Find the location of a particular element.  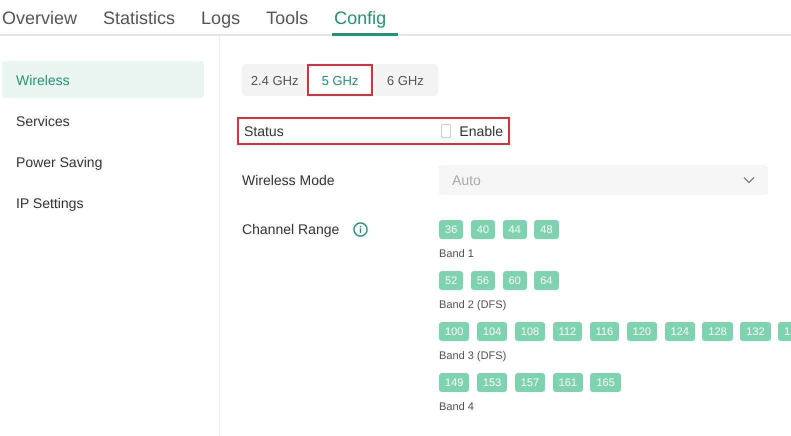

band-label: Band 3 (DFS) is located at coordinates (473, 356).